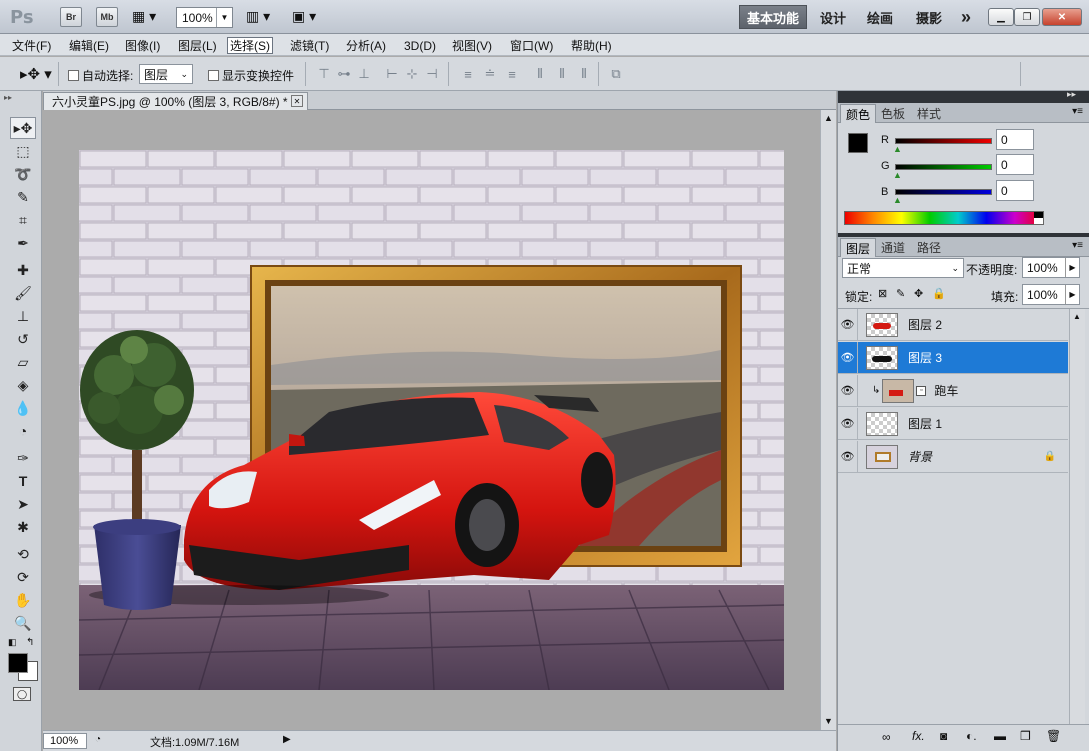 The width and height of the screenshot is (1089, 751). What do you see at coordinates (258, 16) in the screenshot?
I see `arrange-documents-icon: ▥ ▾` at bounding box center [258, 16].